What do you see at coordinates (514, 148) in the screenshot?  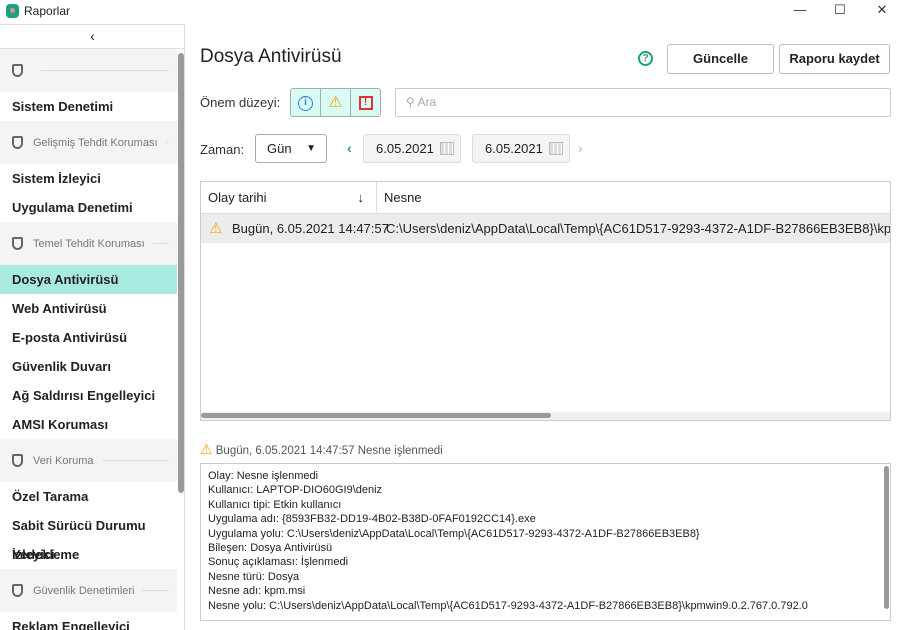 I see `date-to-value: 6.05.2021` at bounding box center [514, 148].